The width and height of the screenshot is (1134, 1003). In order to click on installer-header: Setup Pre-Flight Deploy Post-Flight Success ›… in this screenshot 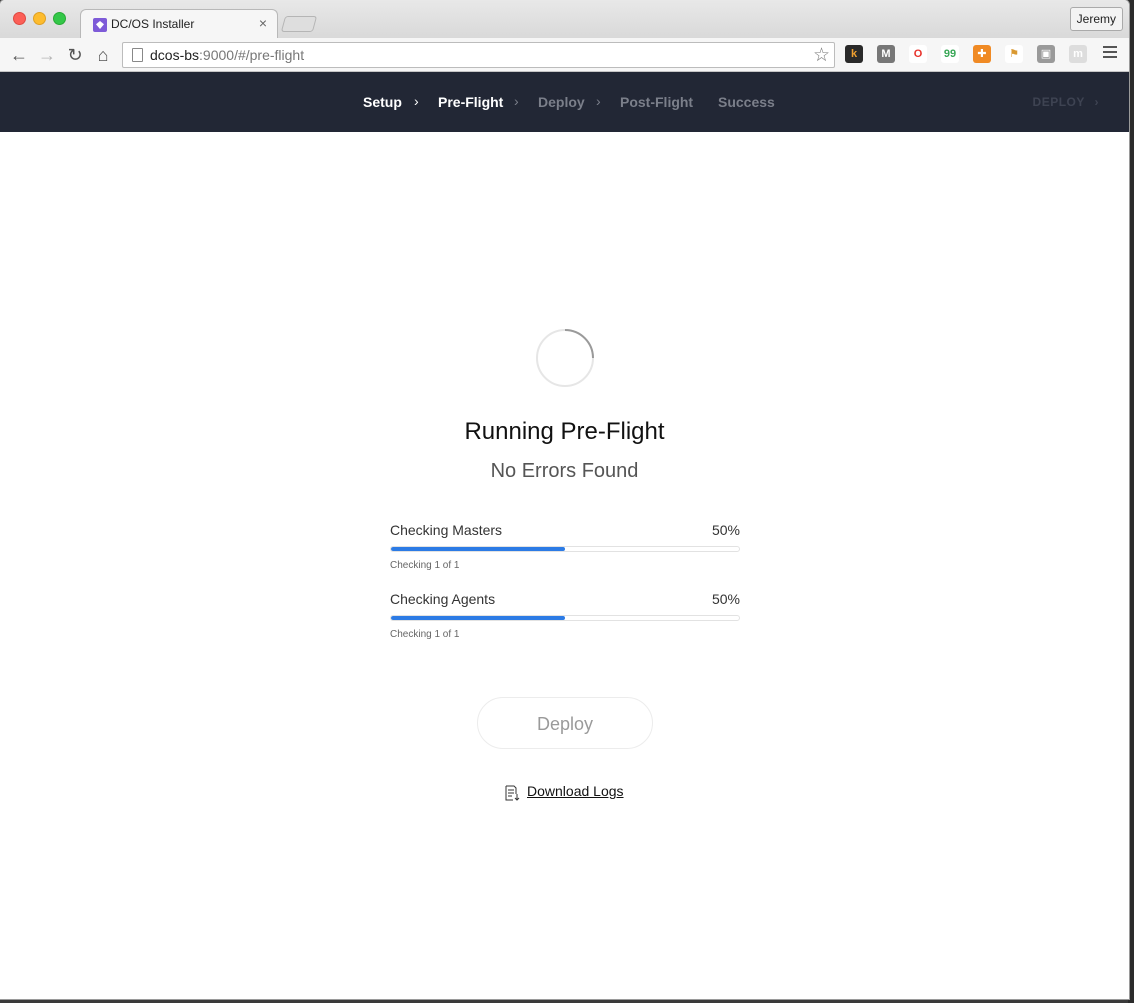, I will do `click(564, 102)`.